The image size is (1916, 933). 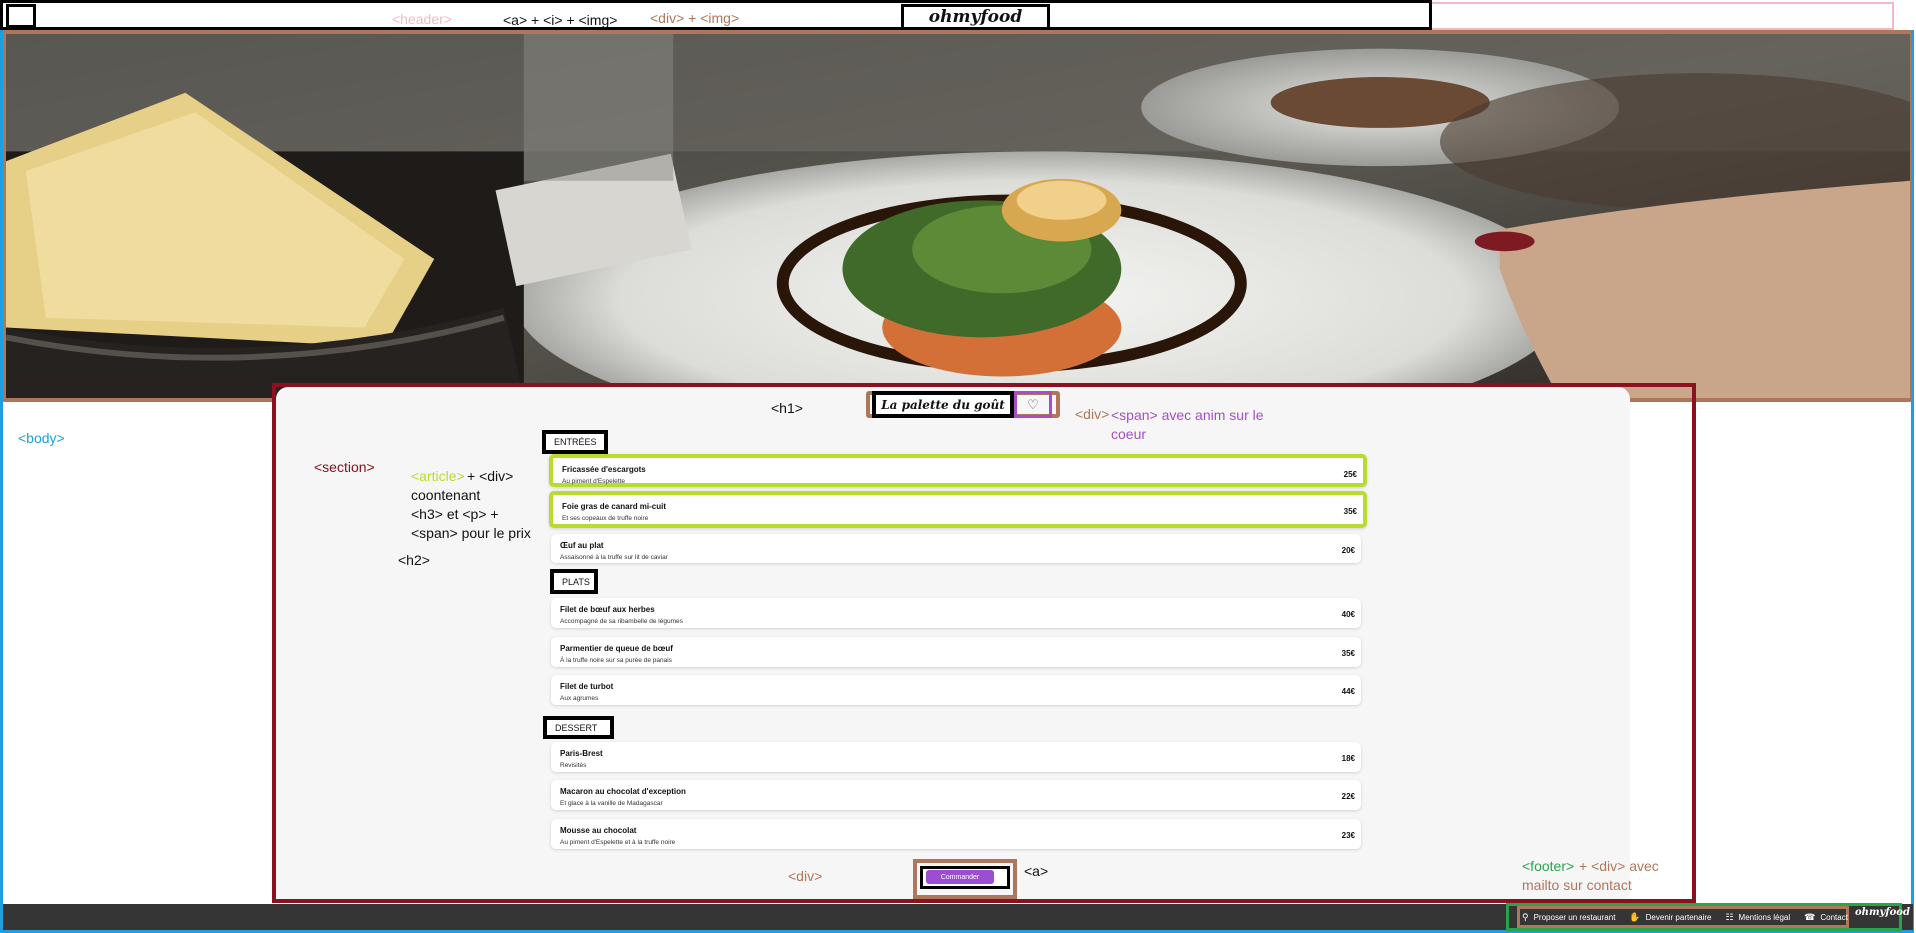 I want to click on category-heading-plats: PLATS, so click(x=574, y=581).